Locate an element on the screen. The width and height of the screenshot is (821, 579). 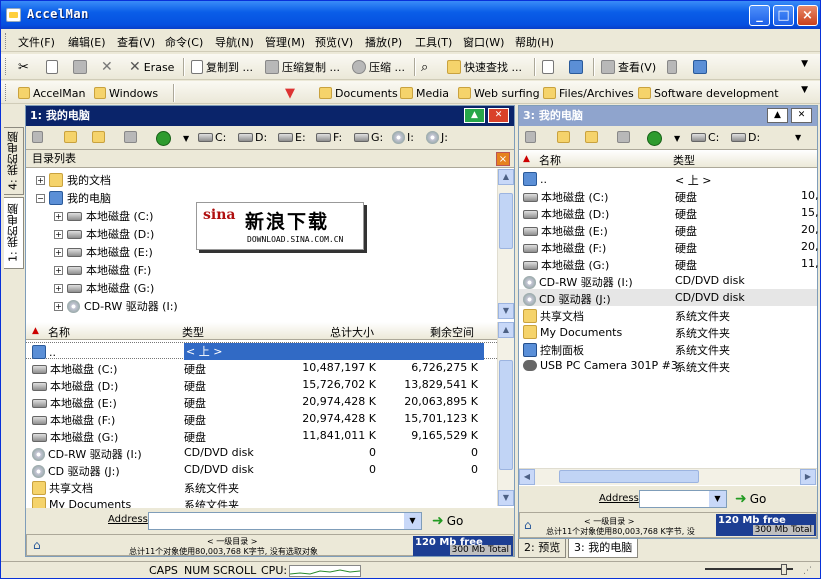
table-row: 本地磁盘 (F:) 硬盘 20,974,428 K 15,701,123 K is located at coordinates (261, 418).